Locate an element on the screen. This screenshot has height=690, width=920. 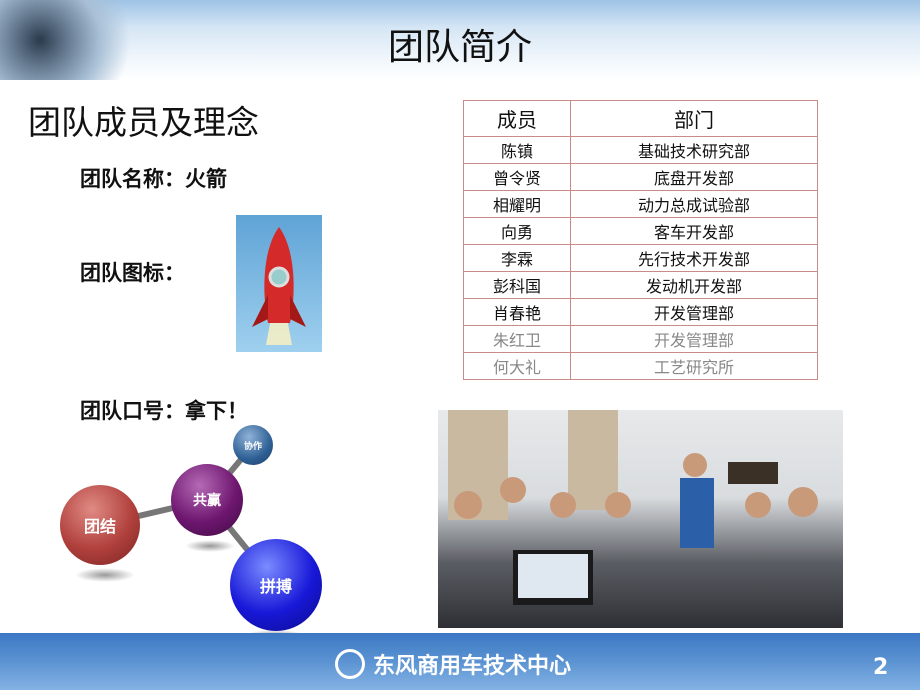
department-cell: 工艺研究所 is located at coordinates (694, 366).